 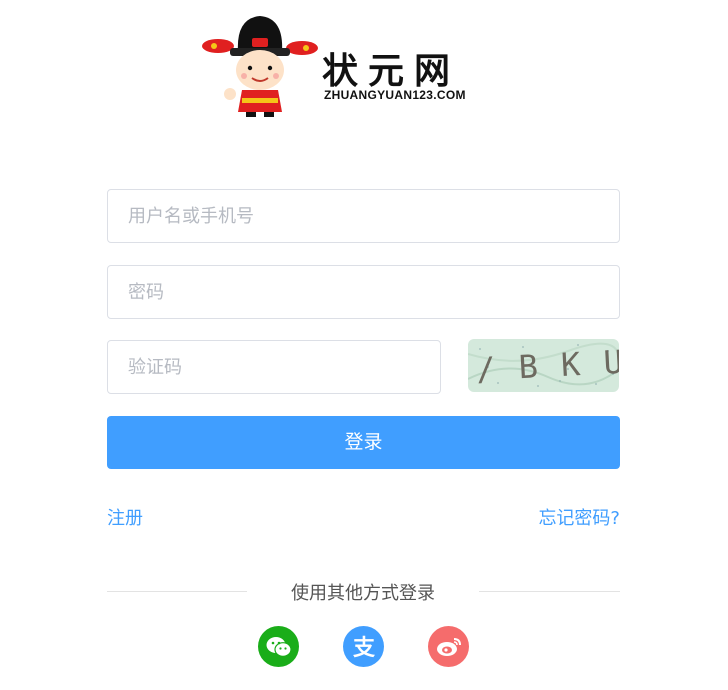 I want to click on password-input, so click(x=363, y=292).